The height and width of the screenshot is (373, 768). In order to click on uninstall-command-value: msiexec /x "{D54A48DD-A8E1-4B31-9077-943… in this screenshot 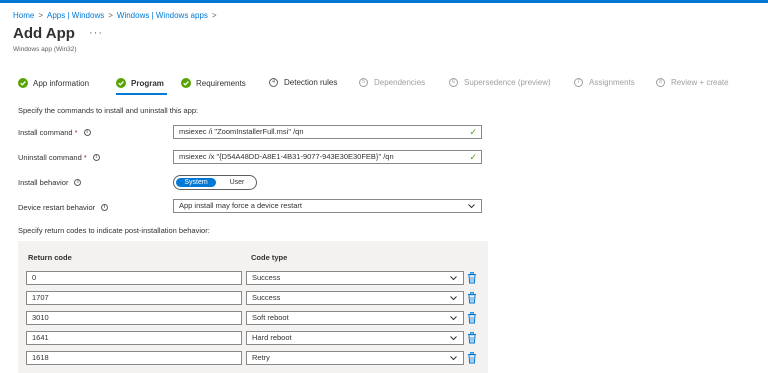, I will do `click(286, 156)`.